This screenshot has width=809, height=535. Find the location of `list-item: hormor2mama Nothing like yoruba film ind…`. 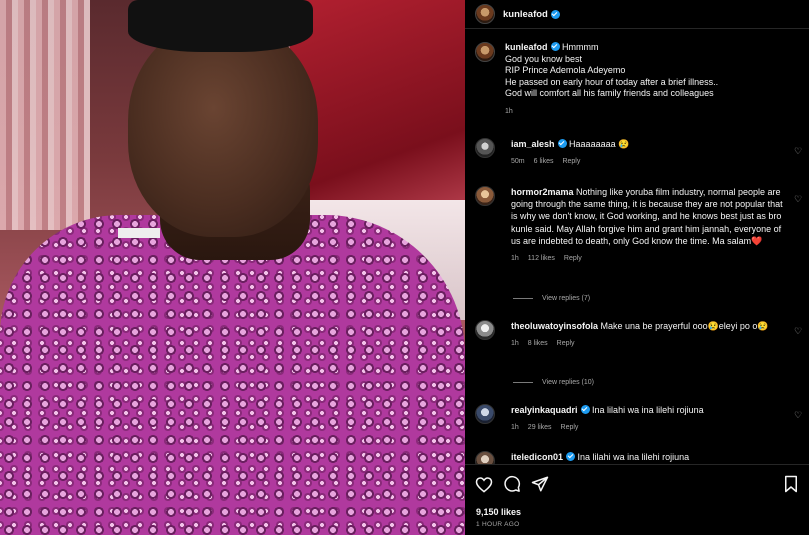

list-item: hormor2mama Nothing like yoruba film ind… is located at coordinates (640, 225).